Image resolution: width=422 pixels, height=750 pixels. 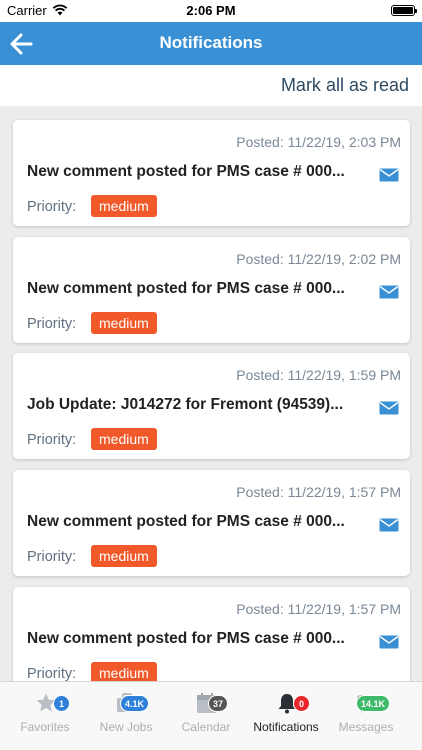 What do you see at coordinates (345, 85) in the screenshot?
I see `mark-all-read-button: Mark all as read` at bounding box center [345, 85].